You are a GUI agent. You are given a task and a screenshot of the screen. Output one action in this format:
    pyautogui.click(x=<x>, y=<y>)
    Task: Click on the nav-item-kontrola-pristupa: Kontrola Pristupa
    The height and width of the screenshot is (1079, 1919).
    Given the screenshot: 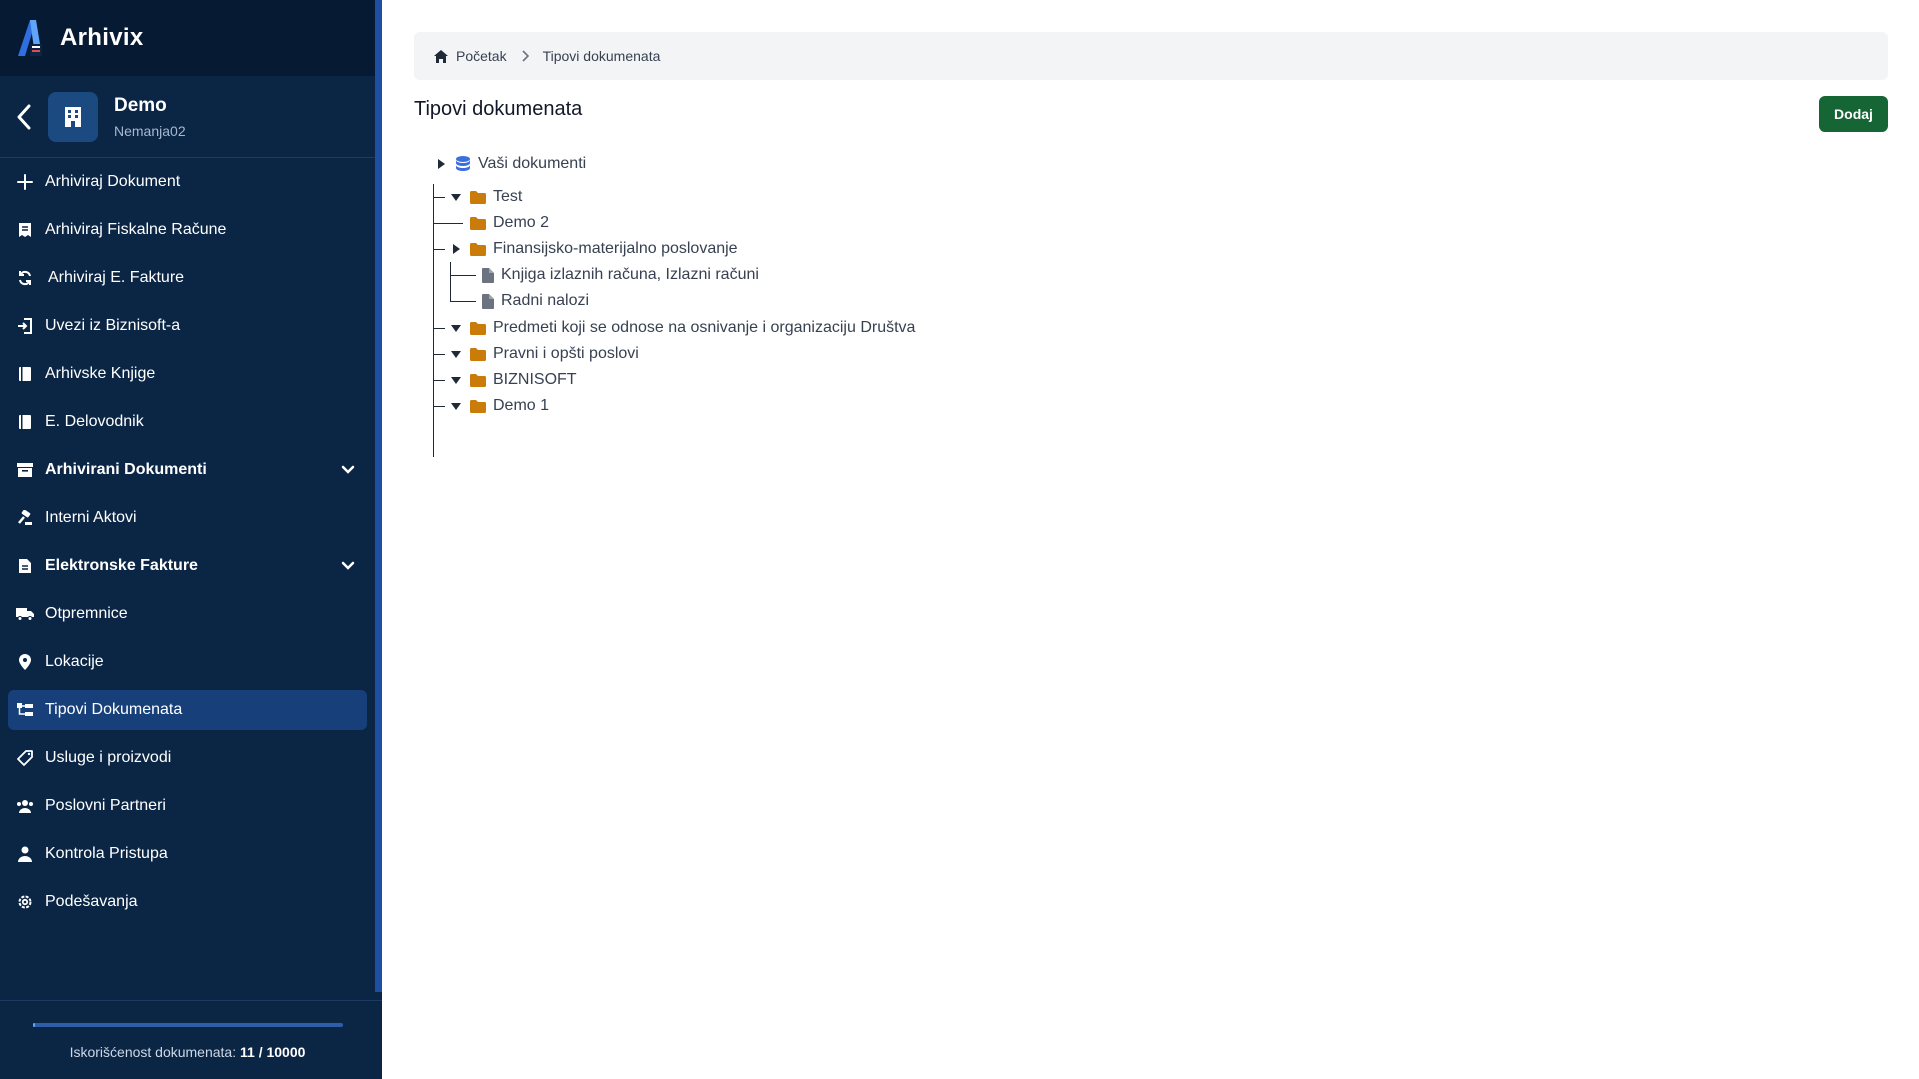 What is the action you would take?
    pyautogui.click(x=187, y=854)
    